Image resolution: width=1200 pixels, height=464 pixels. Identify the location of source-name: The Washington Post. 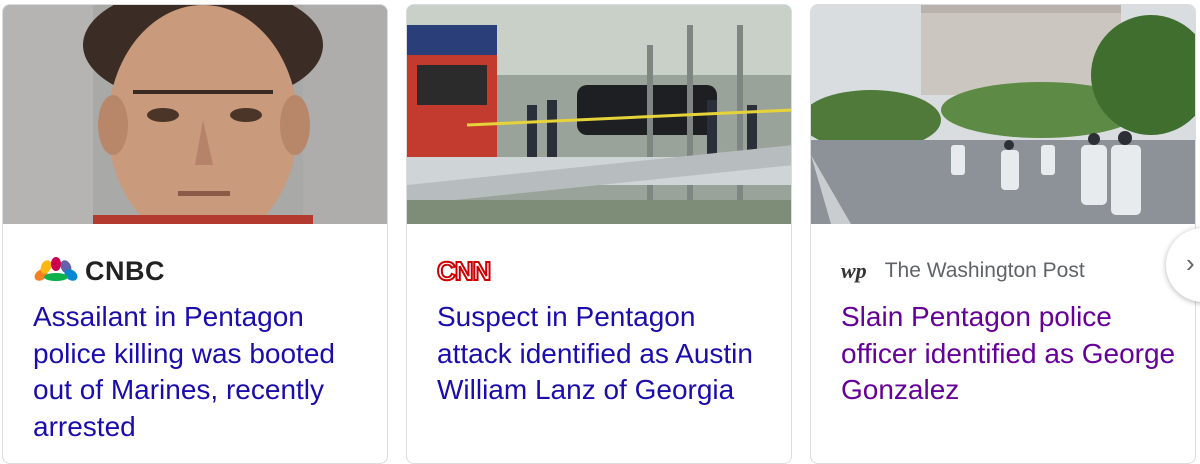
(984, 270).